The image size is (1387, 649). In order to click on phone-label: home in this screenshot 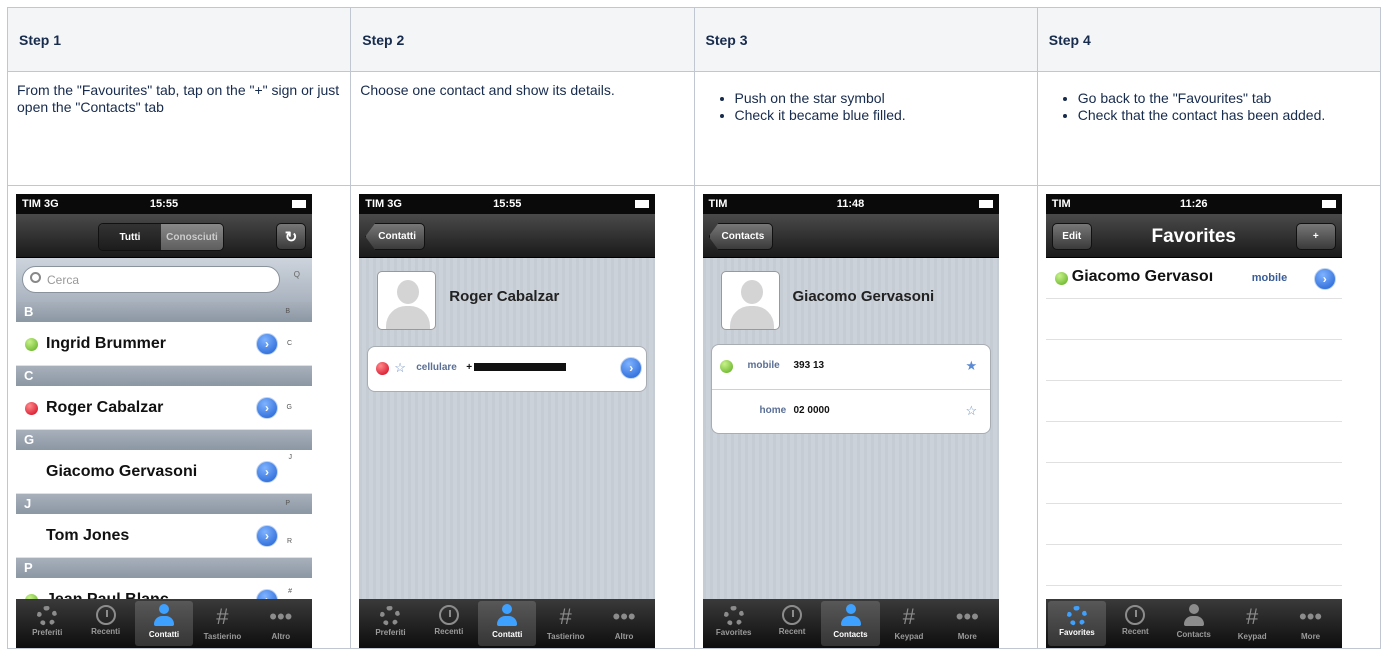, I will do `click(773, 410)`.